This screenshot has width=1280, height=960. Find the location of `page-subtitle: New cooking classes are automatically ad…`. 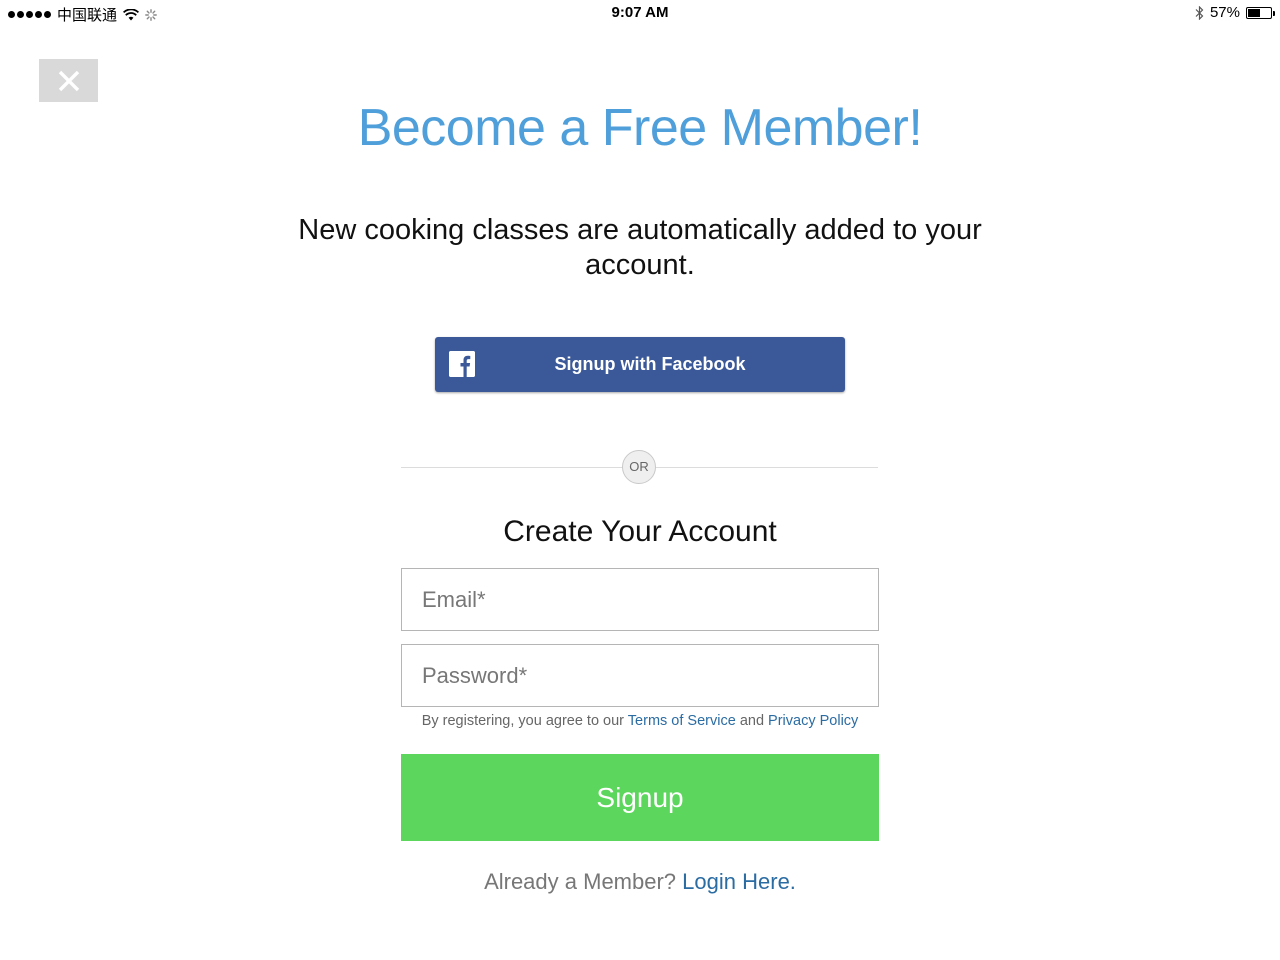

page-subtitle: New cooking classes are automatically ad… is located at coordinates (640, 247).